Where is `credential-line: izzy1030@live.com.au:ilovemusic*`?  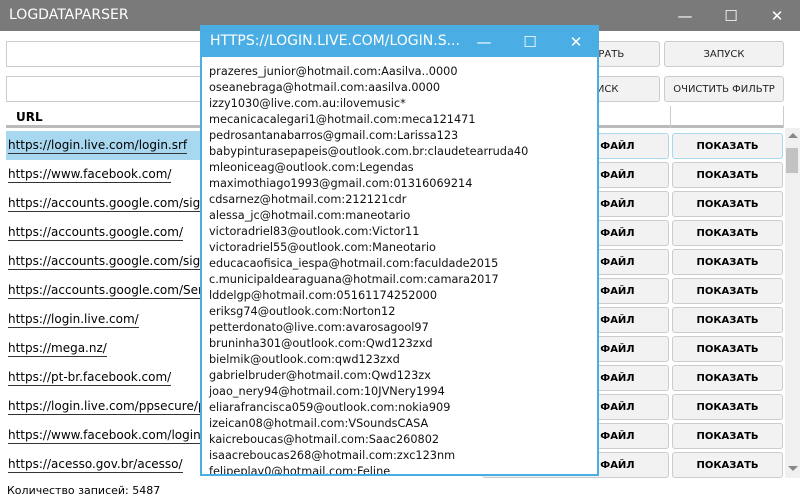 credential-line: izzy1030@live.com.au:ilovemusic* is located at coordinates (307, 103).